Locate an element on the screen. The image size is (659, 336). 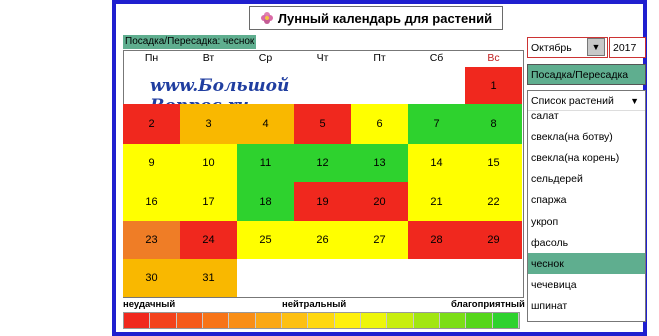
weekday-label: Сб is located at coordinates (436, 58).